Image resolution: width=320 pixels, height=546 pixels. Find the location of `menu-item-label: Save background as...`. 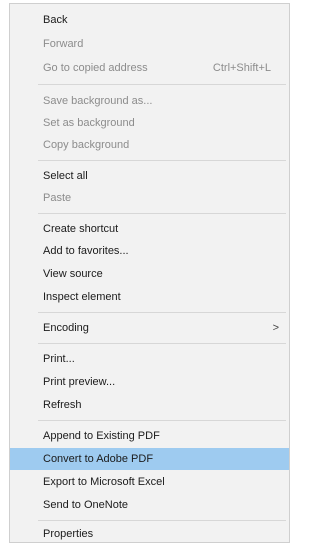

menu-item-label: Save background as... is located at coordinates (98, 101).